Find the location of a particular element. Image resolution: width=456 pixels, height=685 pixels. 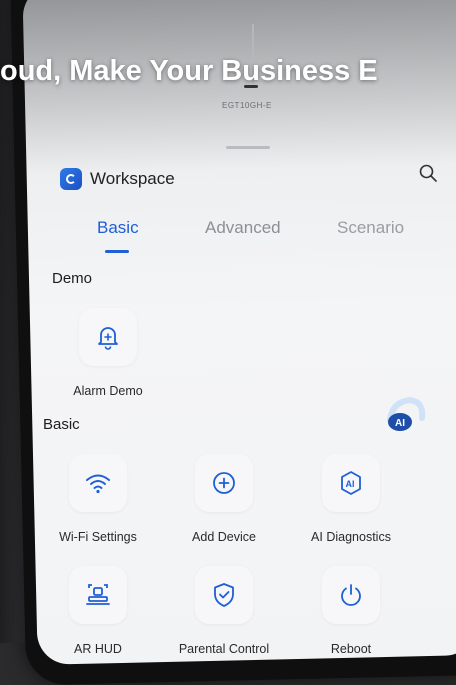

tab-basic: Basic is located at coordinates (118, 228).